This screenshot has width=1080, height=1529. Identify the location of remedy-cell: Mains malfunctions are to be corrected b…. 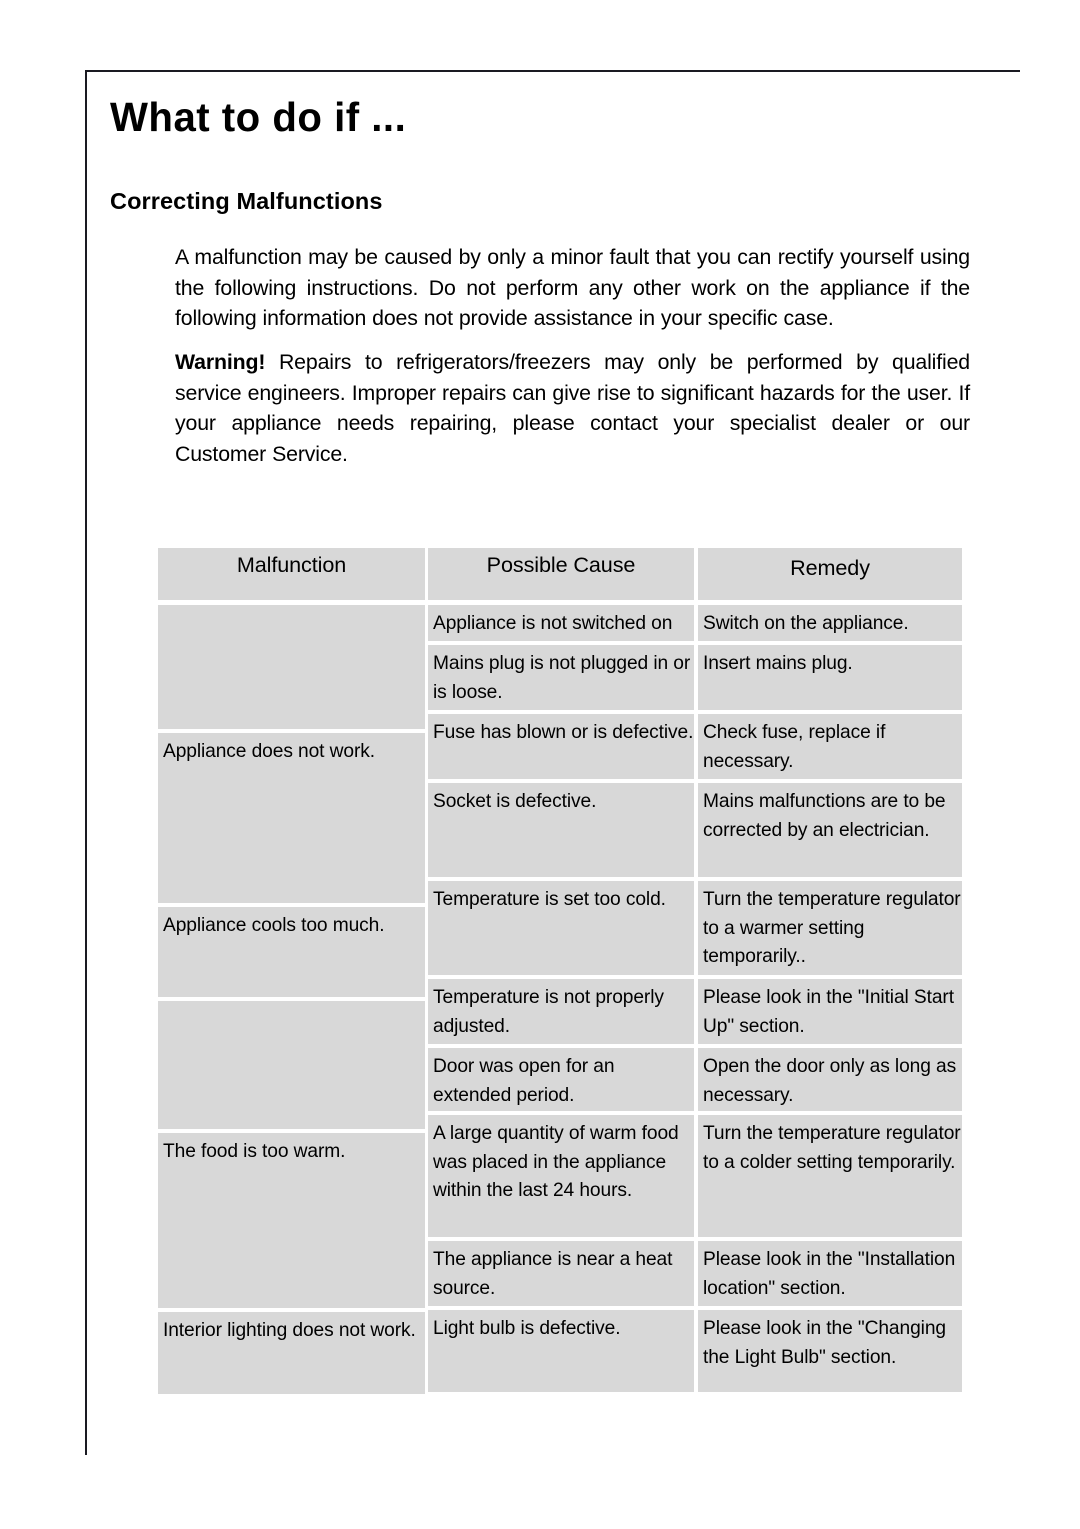
(830, 830).